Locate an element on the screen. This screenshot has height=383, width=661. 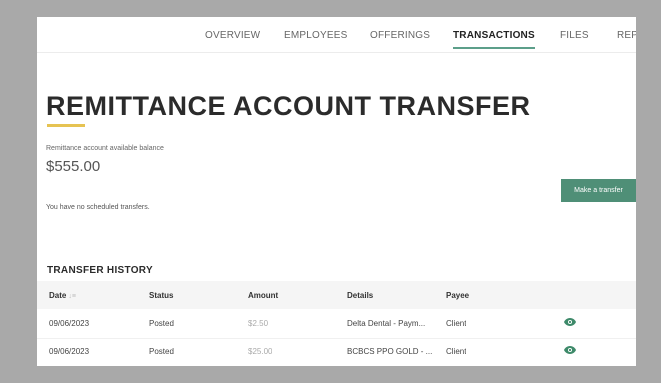
tab-employees: EMPLOYEES is located at coordinates (316, 35).